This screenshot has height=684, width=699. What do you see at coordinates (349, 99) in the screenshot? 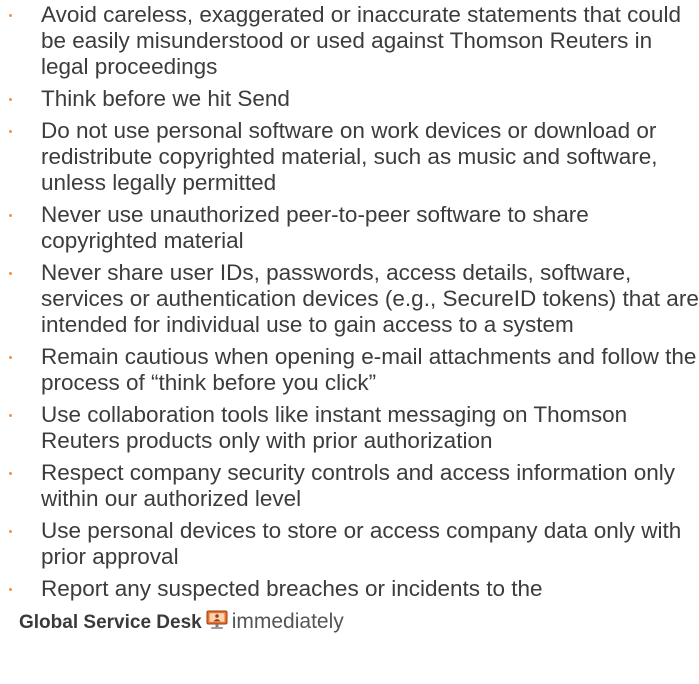
I see `list-item: Think before we hit Send` at bounding box center [349, 99].